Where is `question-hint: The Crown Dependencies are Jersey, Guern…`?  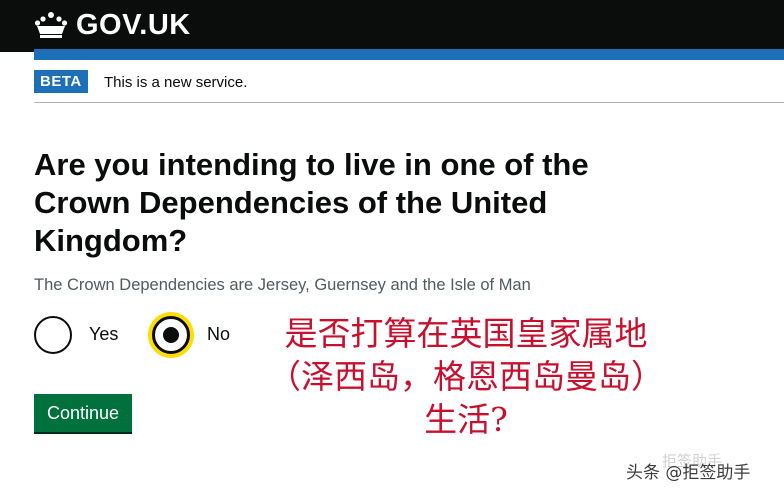
question-hint: The Crown Dependencies are Jersey, Guern… is located at coordinates (282, 285).